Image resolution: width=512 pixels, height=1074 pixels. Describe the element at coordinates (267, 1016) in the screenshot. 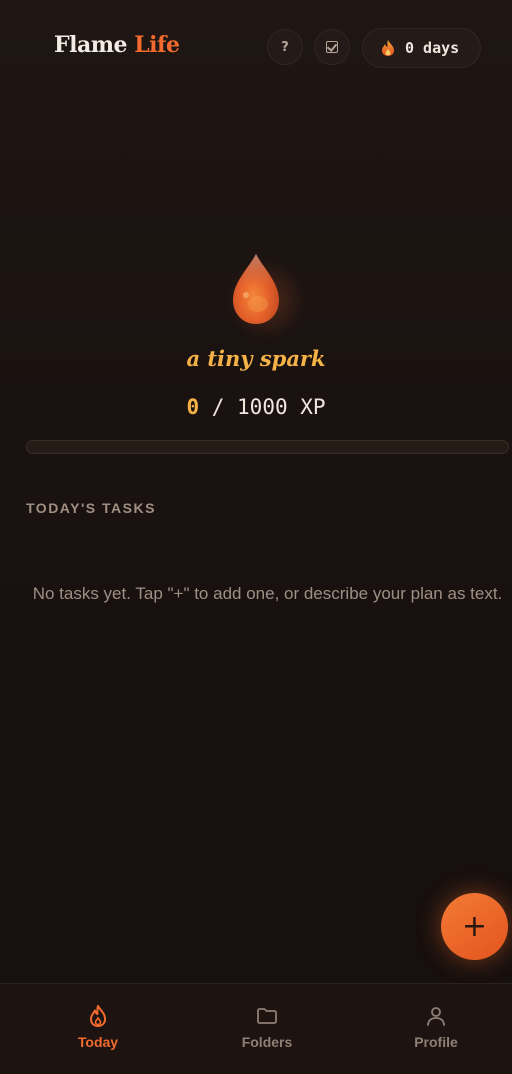

I see `folder-icon` at that location.